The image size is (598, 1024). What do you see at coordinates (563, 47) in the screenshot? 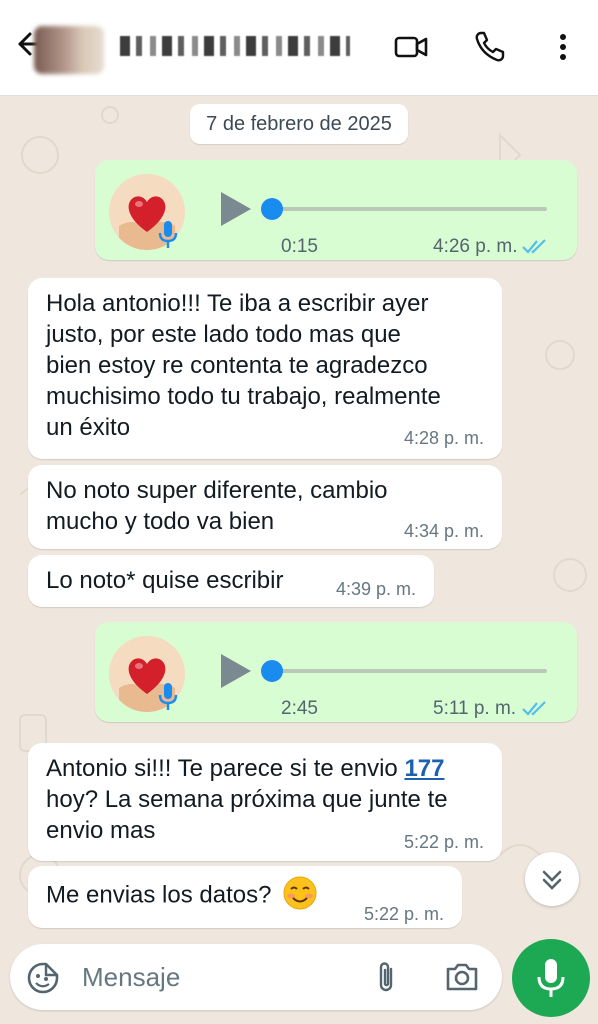
I see `more-options-icon` at bounding box center [563, 47].